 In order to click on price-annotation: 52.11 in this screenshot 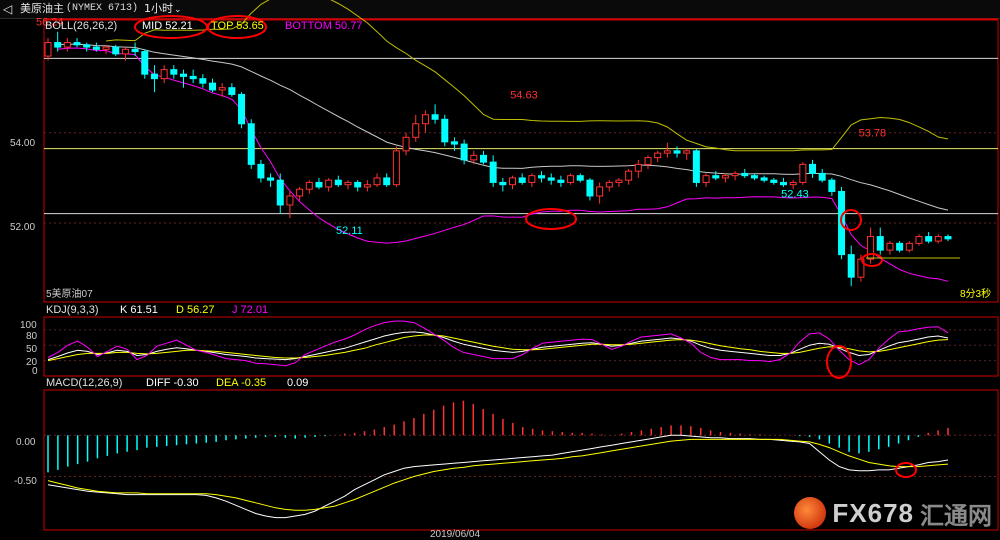, I will do `click(349, 231)`.